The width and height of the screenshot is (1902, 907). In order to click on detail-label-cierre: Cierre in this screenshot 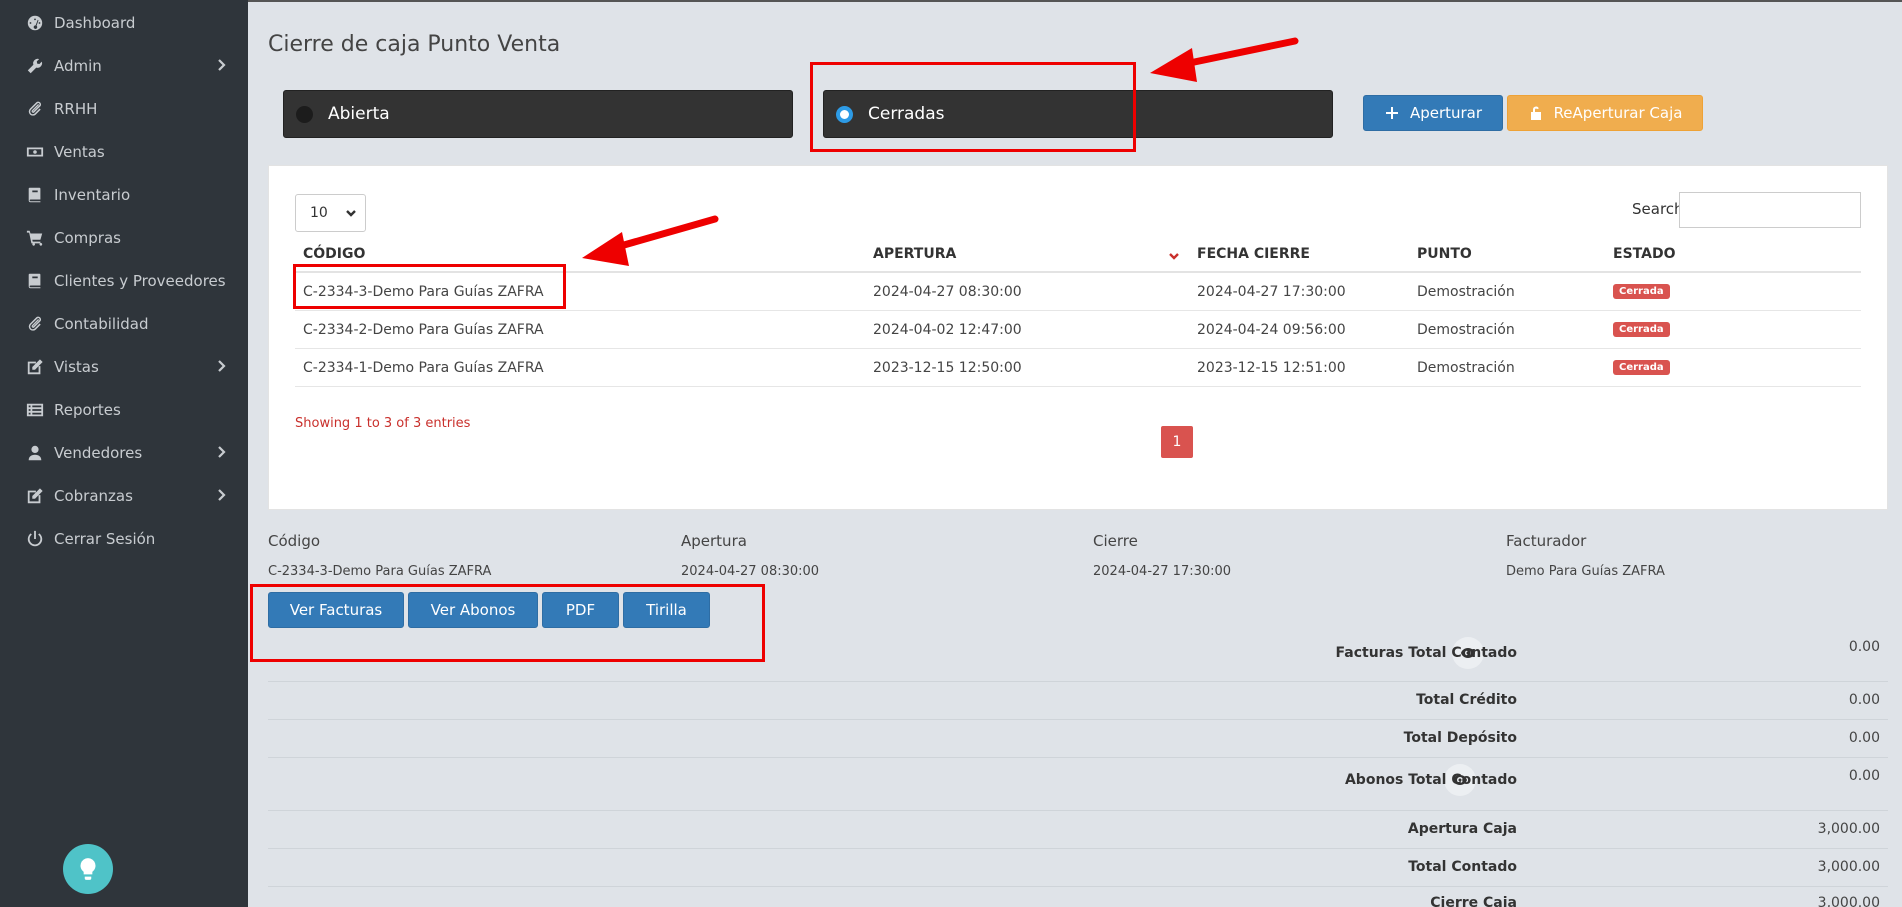, I will do `click(1115, 541)`.